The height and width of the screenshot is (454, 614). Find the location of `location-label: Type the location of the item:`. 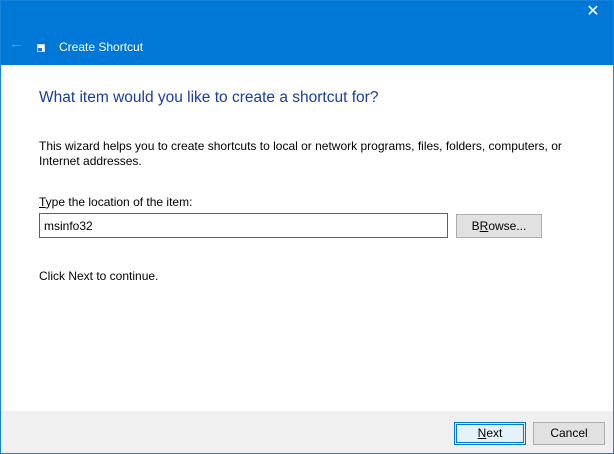

location-label: Type the location of the item: is located at coordinates (115, 202).